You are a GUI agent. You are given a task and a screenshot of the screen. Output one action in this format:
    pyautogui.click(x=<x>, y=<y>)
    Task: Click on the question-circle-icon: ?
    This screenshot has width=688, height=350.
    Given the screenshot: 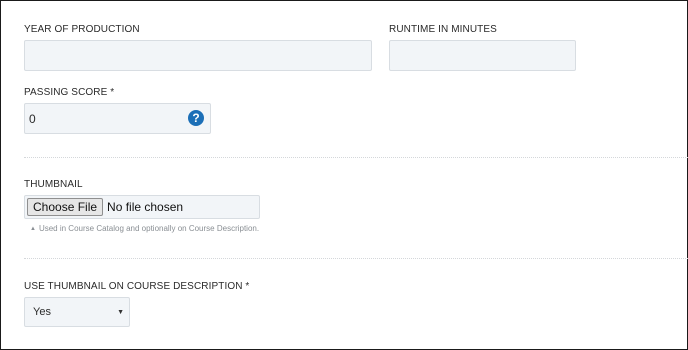 What is the action you would take?
    pyautogui.click(x=196, y=118)
    